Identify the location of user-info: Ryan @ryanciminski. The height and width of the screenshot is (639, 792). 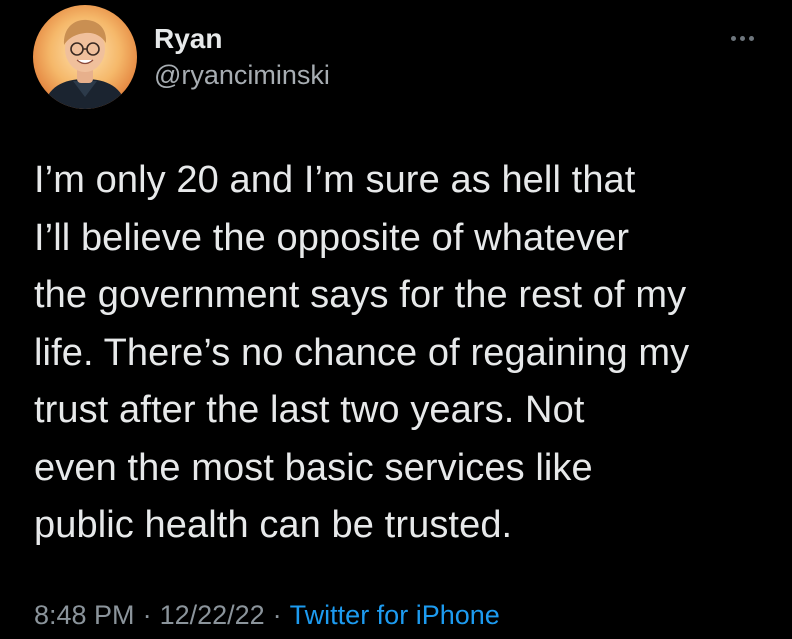
(242, 57).